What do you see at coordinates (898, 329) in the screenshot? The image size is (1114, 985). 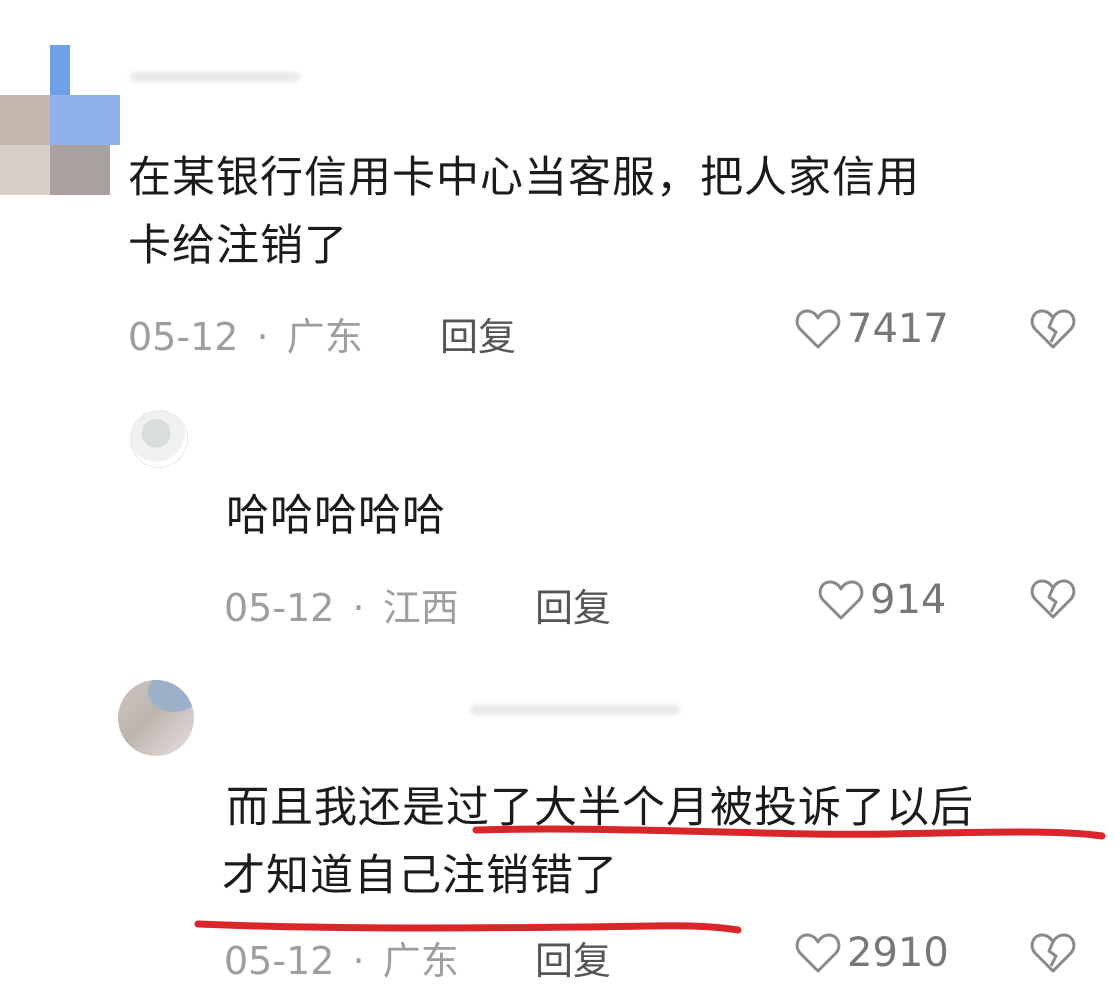 I see `like-count: 7417` at bounding box center [898, 329].